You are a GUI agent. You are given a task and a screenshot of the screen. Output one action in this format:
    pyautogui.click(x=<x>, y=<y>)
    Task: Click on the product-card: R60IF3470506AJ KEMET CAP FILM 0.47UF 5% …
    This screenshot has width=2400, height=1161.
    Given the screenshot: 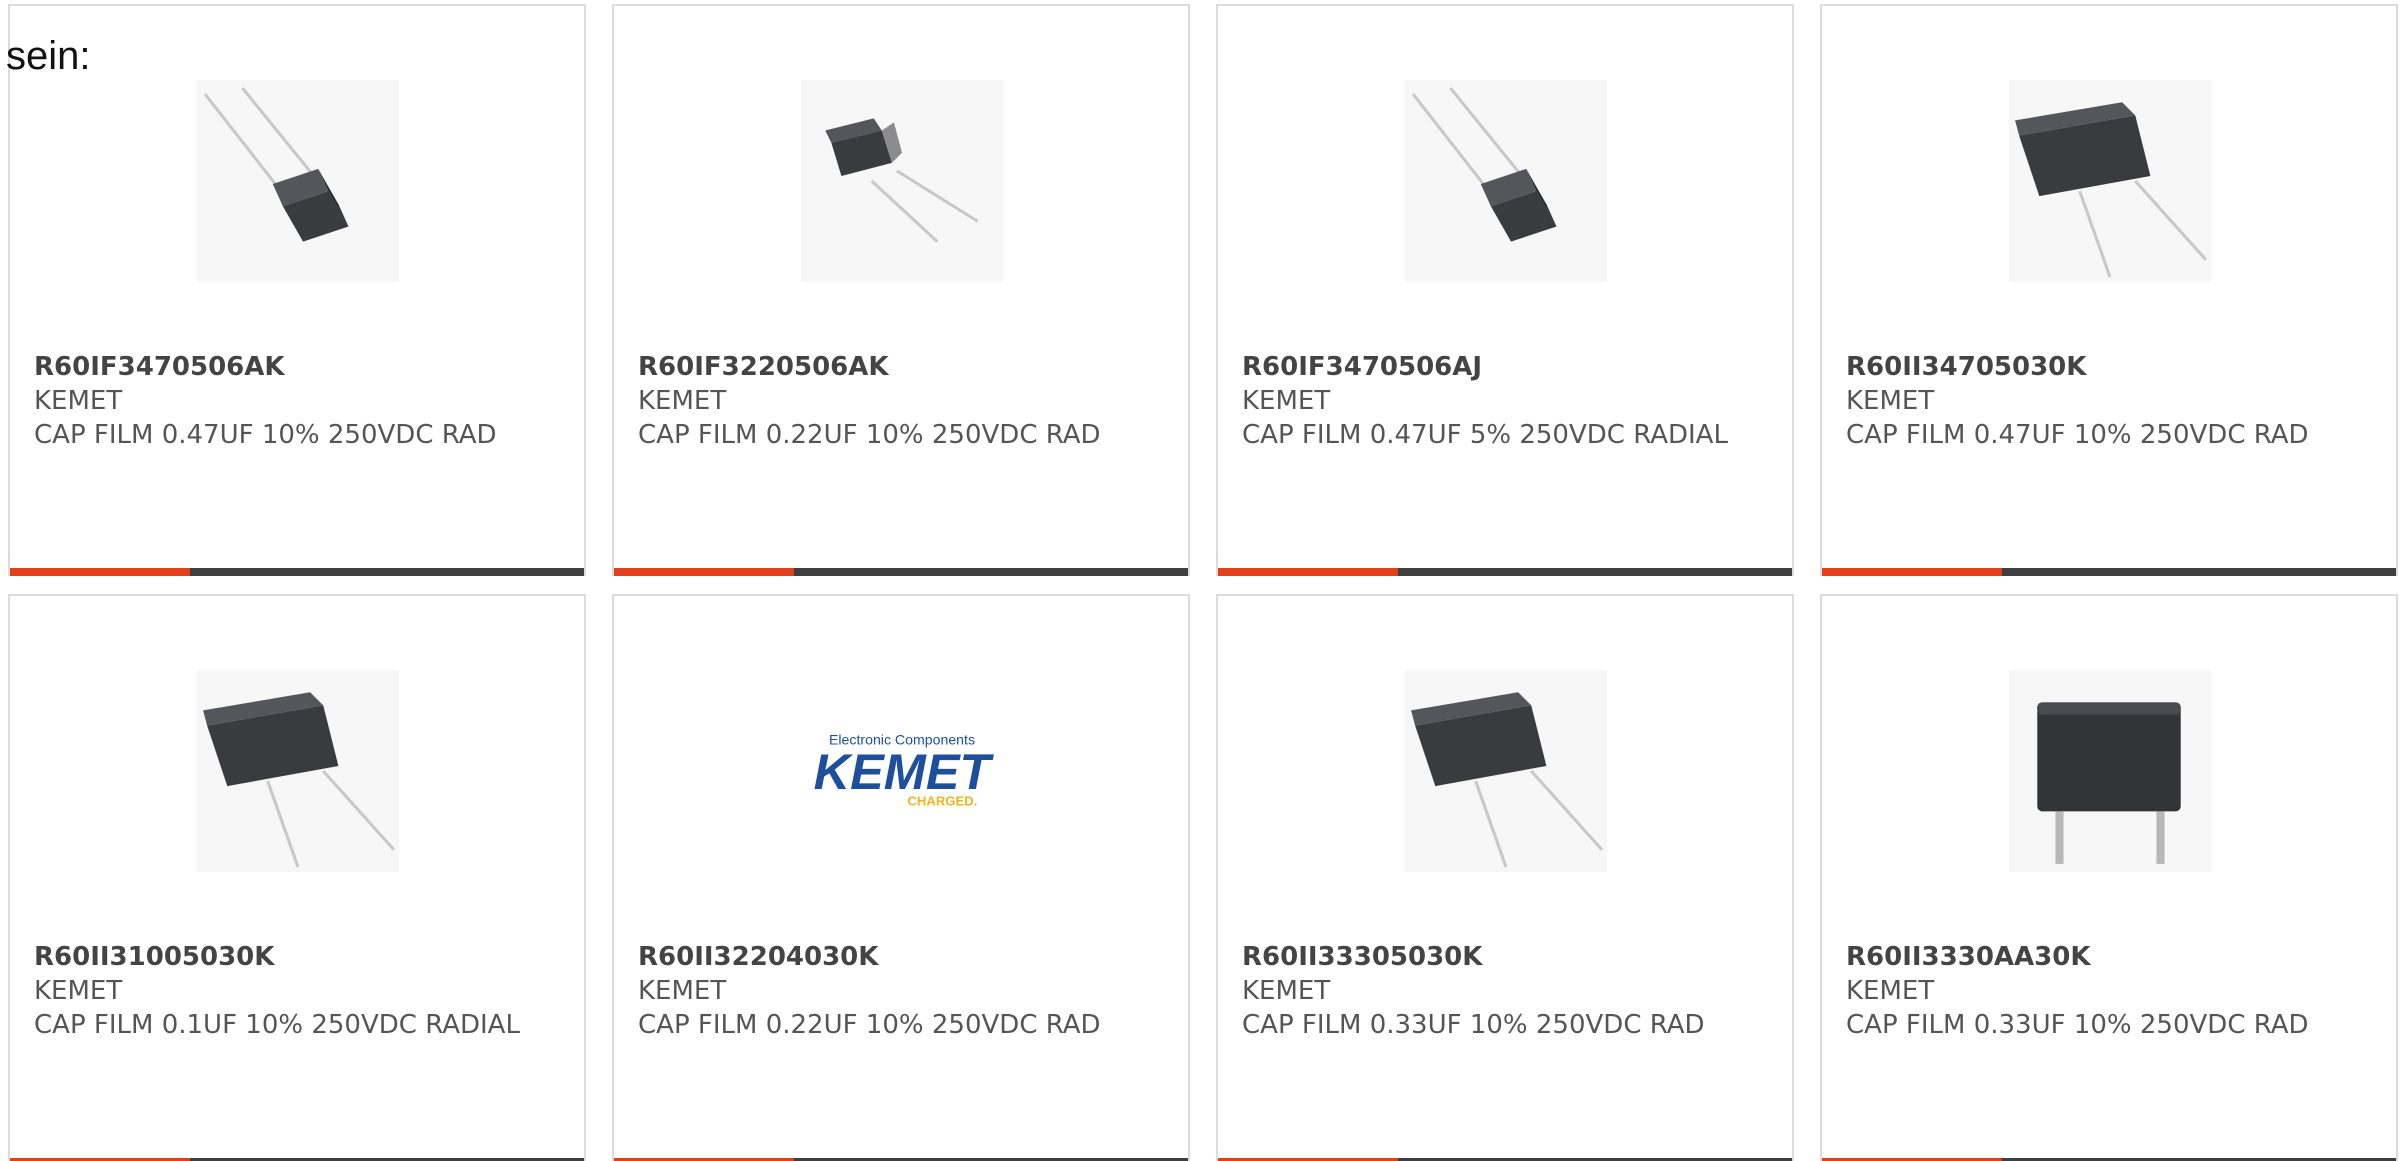 What is the action you would take?
    pyautogui.click(x=1505, y=290)
    